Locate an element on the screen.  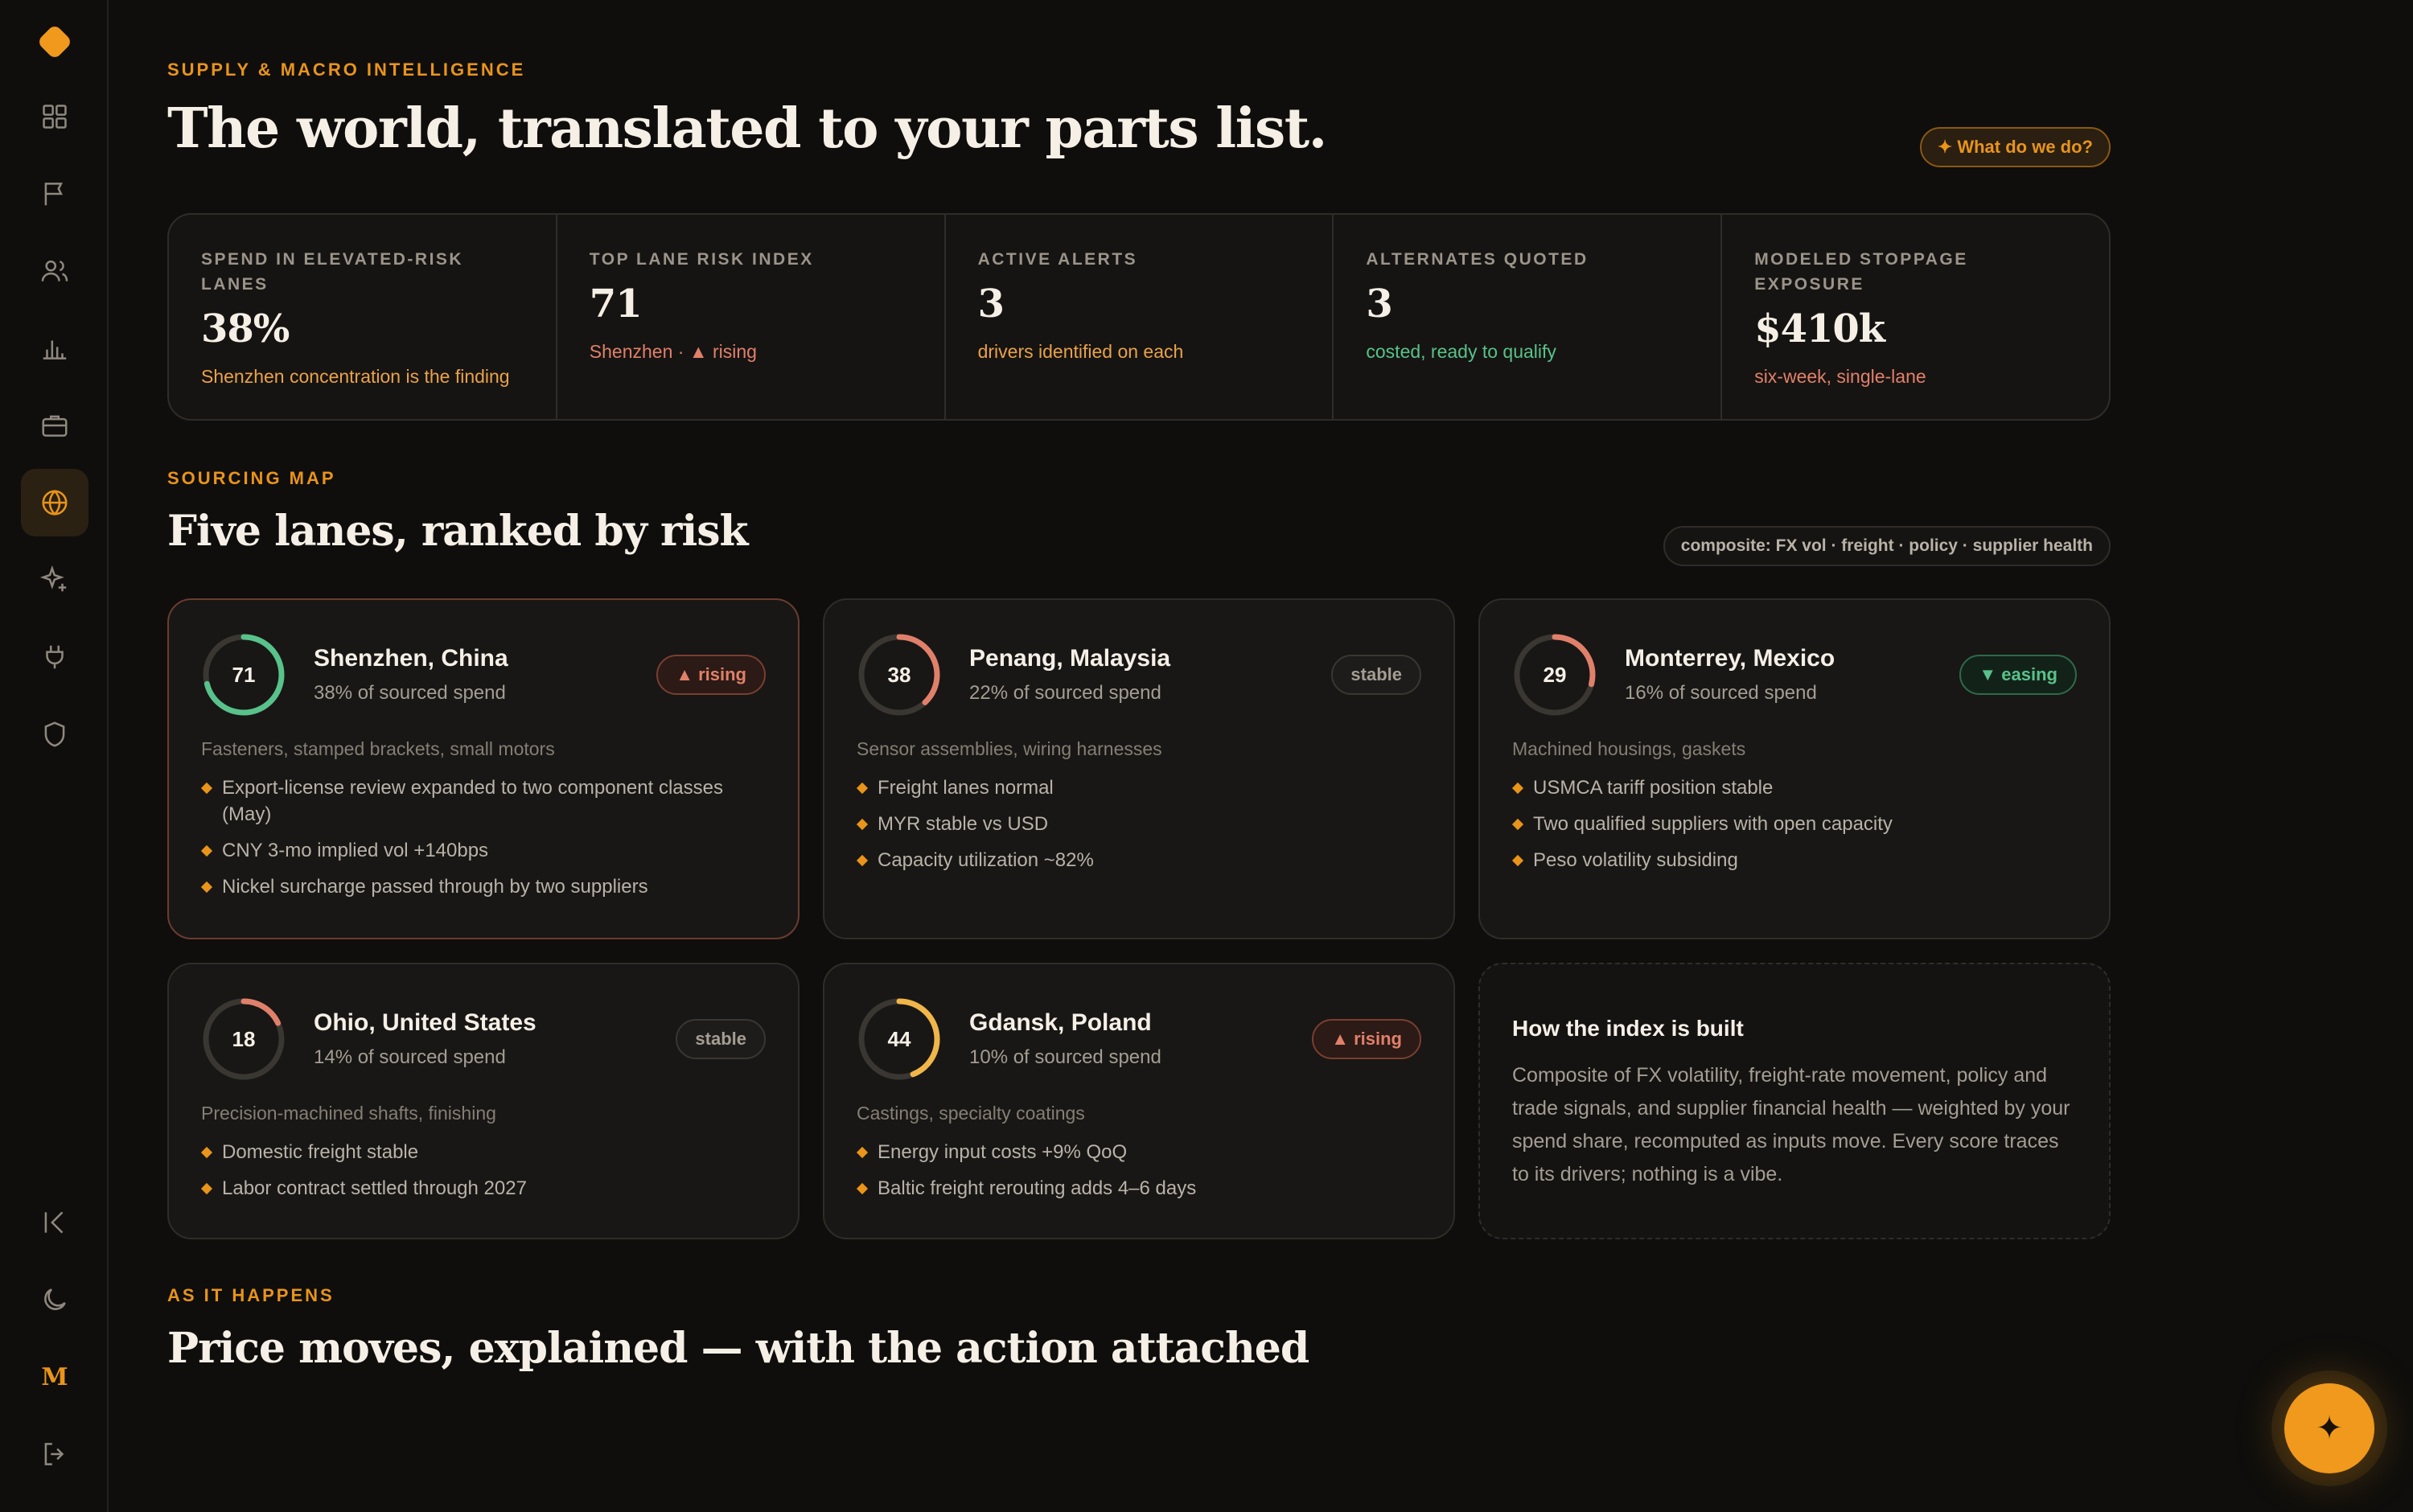
risk-score-ring: 71 is located at coordinates (244, 675).